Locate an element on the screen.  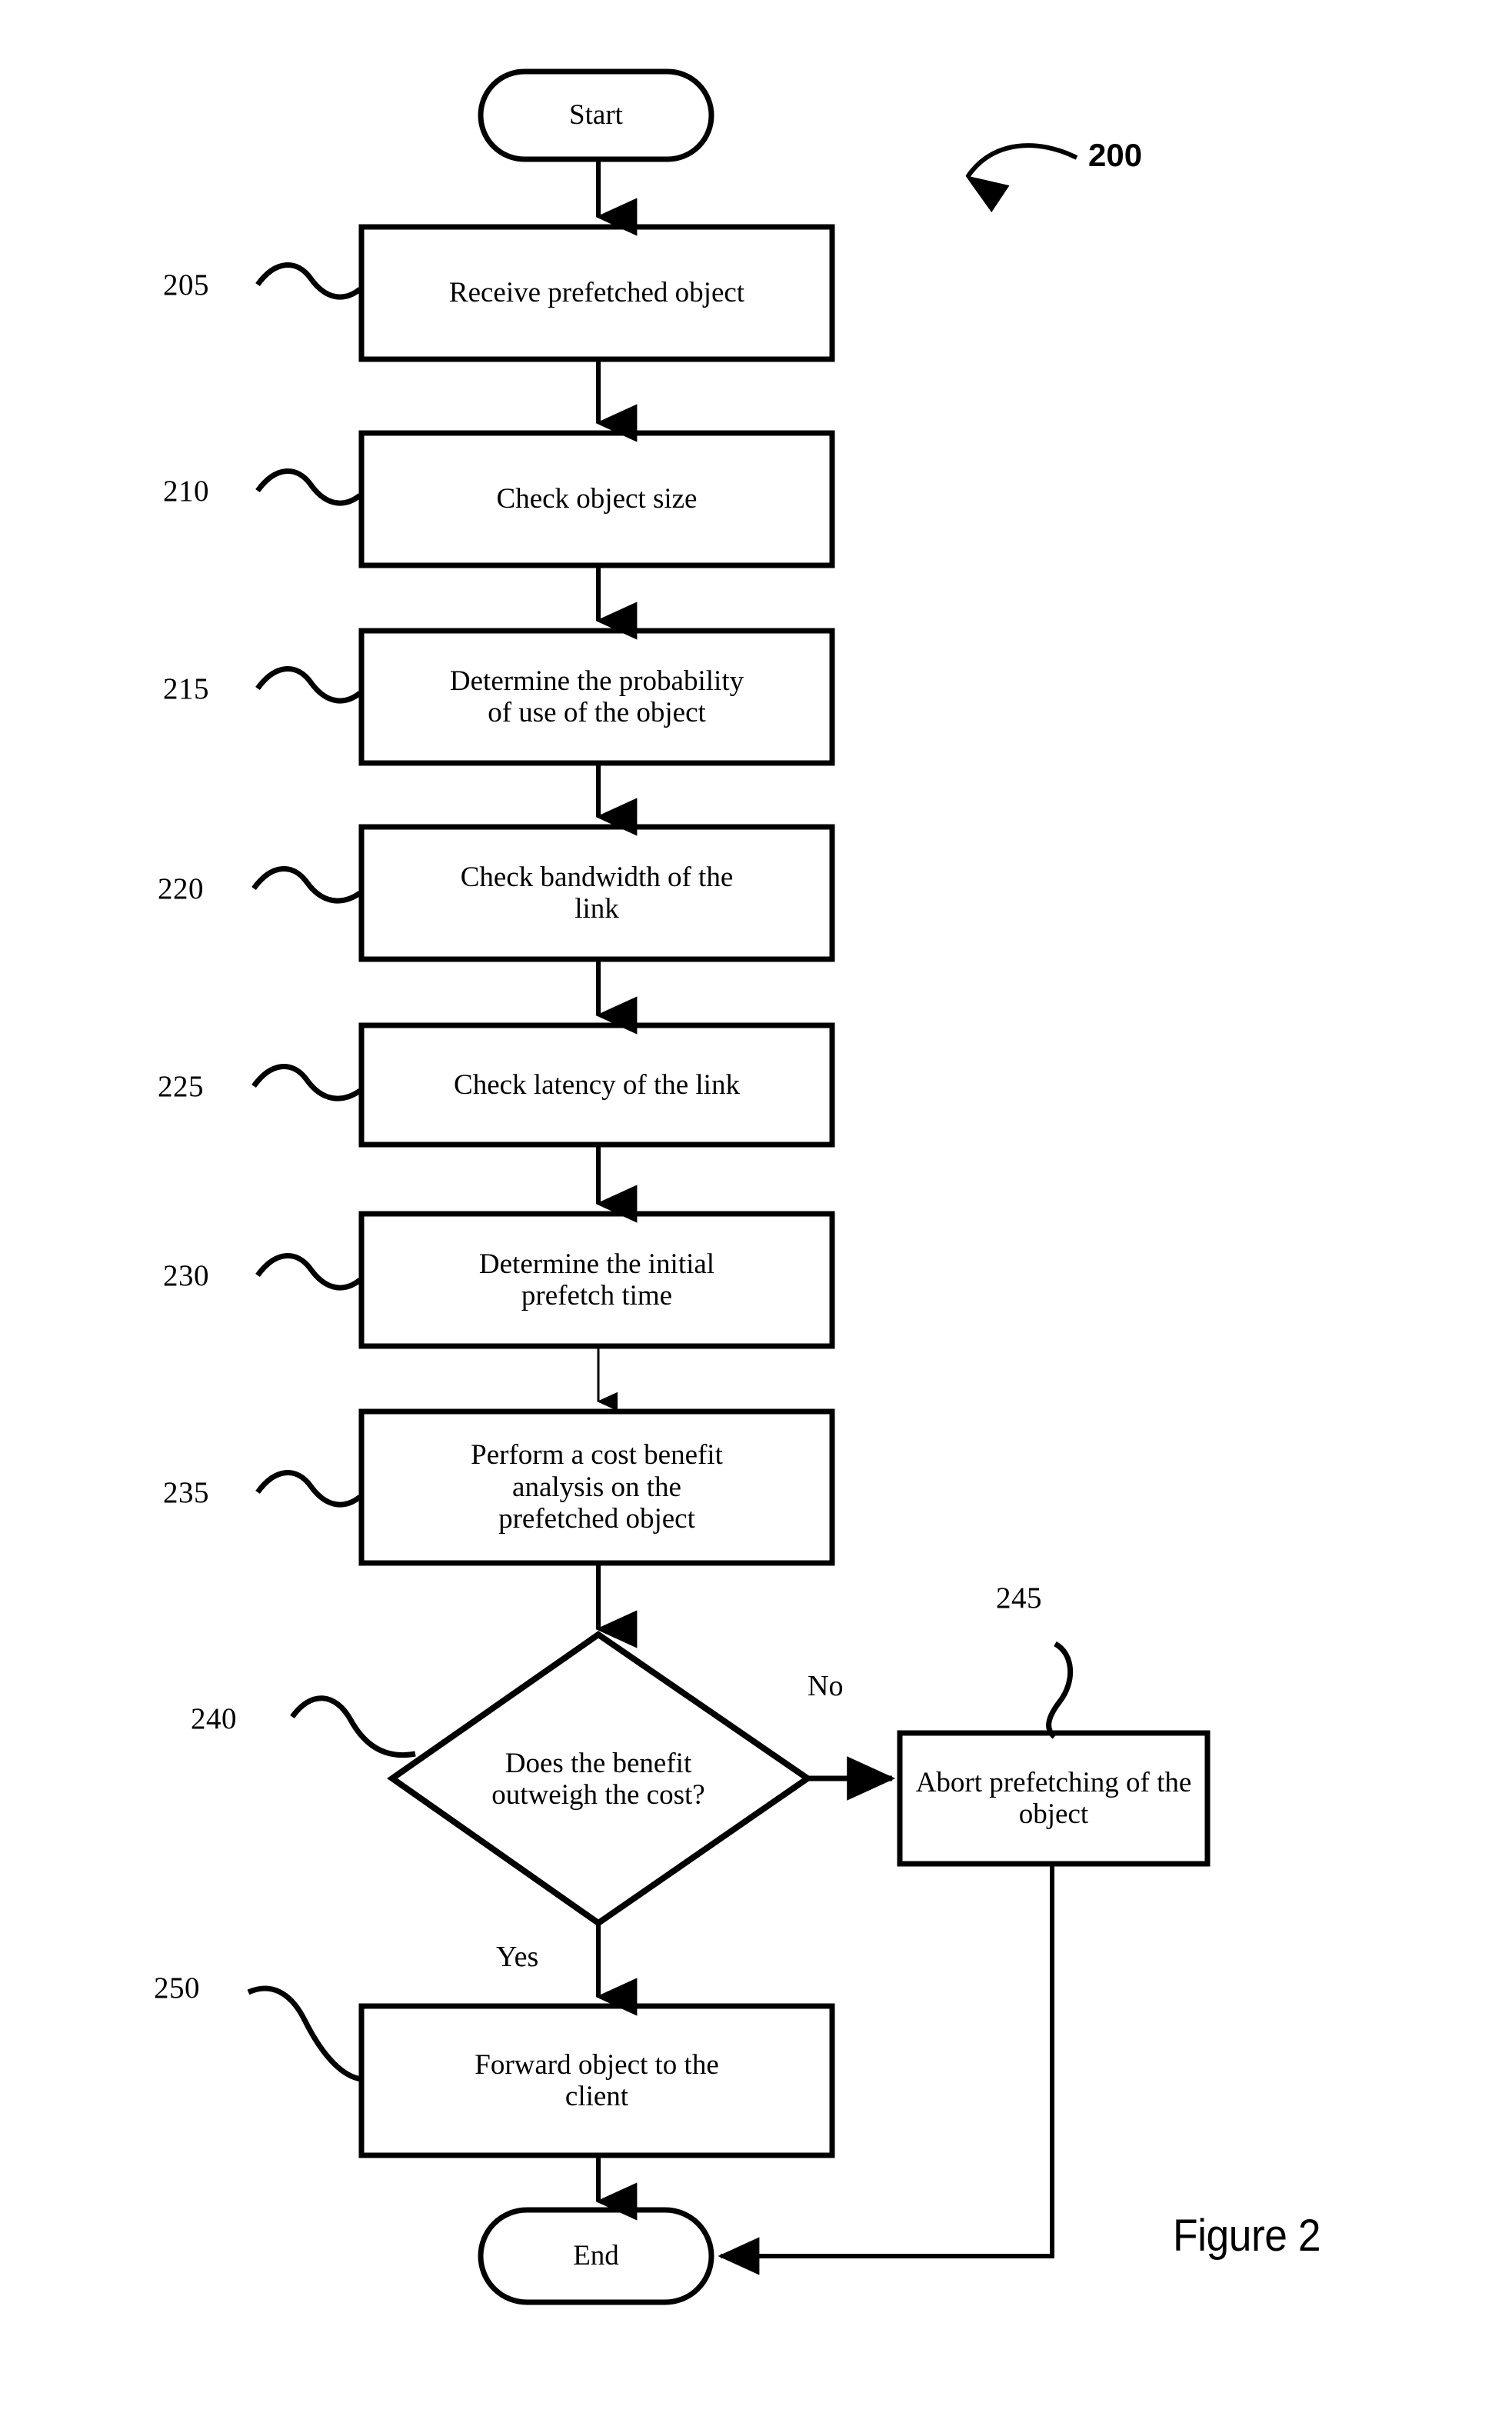
step-205-shape is located at coordinates (596, 293).